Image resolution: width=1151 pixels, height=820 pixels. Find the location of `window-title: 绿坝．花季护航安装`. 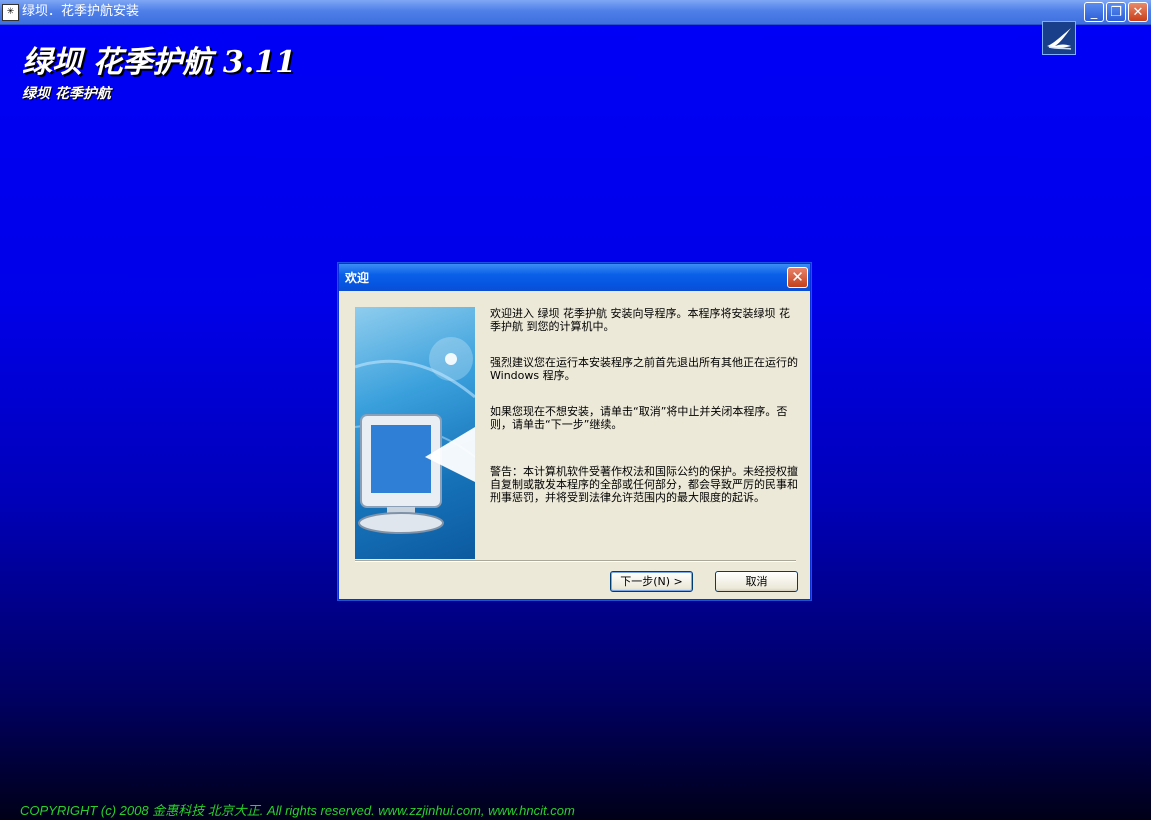

window-title: 绿坝．花季护航安装 is located at coordinates (81, 11).